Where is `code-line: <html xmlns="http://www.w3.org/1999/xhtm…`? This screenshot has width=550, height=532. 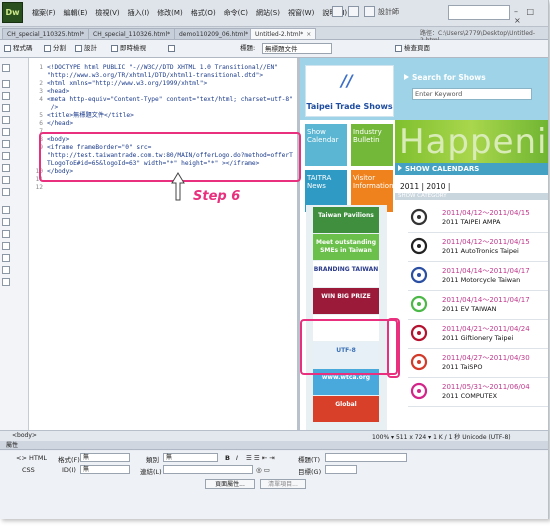
code-line: <html xmlns="http://www.w3.org/1999/xhtm… is located at coordinates (127, 84).